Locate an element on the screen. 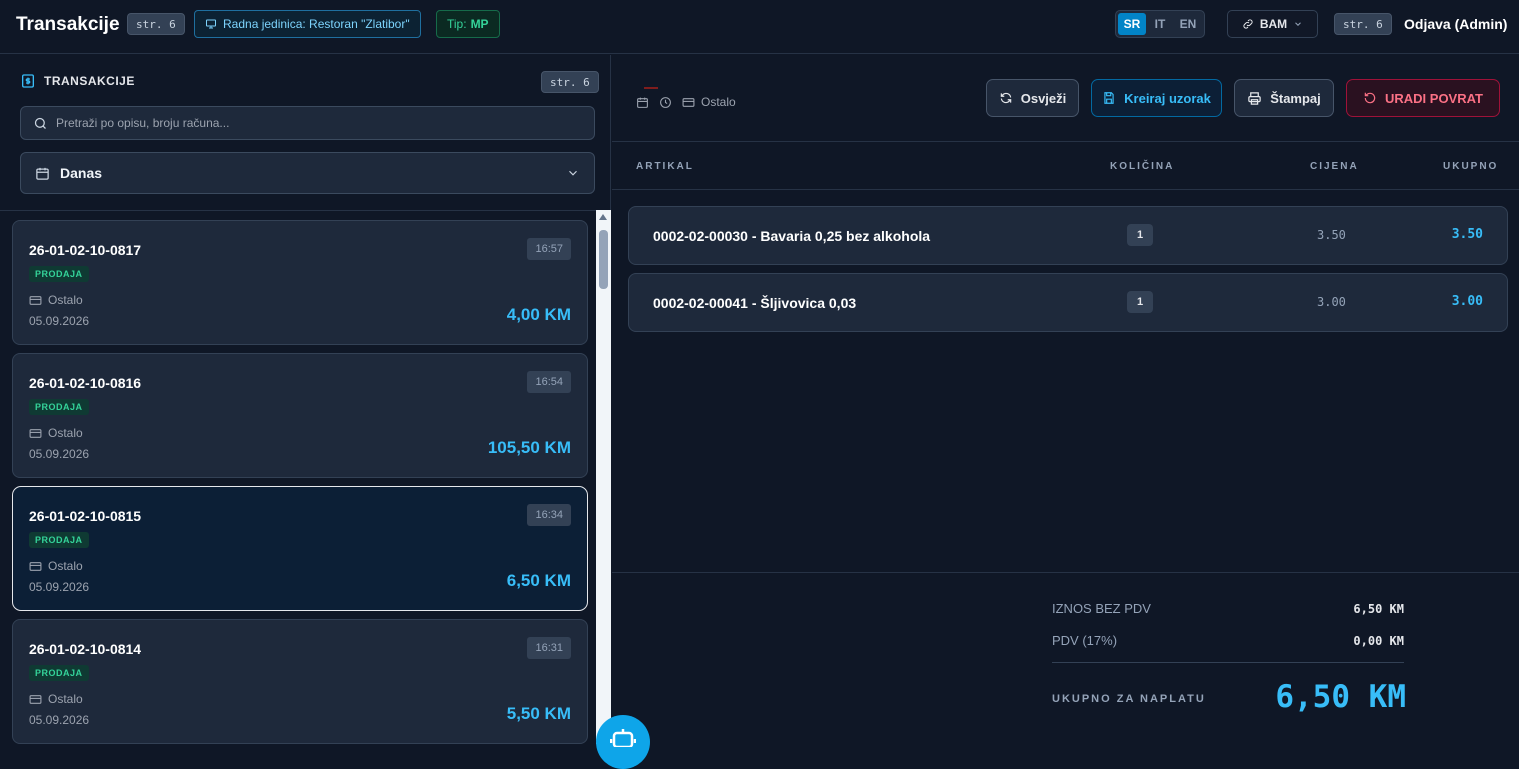 The width and height of the screenshot is (1519, 769). currency-dropdown: BAM is located at coordinates (1272, 24).